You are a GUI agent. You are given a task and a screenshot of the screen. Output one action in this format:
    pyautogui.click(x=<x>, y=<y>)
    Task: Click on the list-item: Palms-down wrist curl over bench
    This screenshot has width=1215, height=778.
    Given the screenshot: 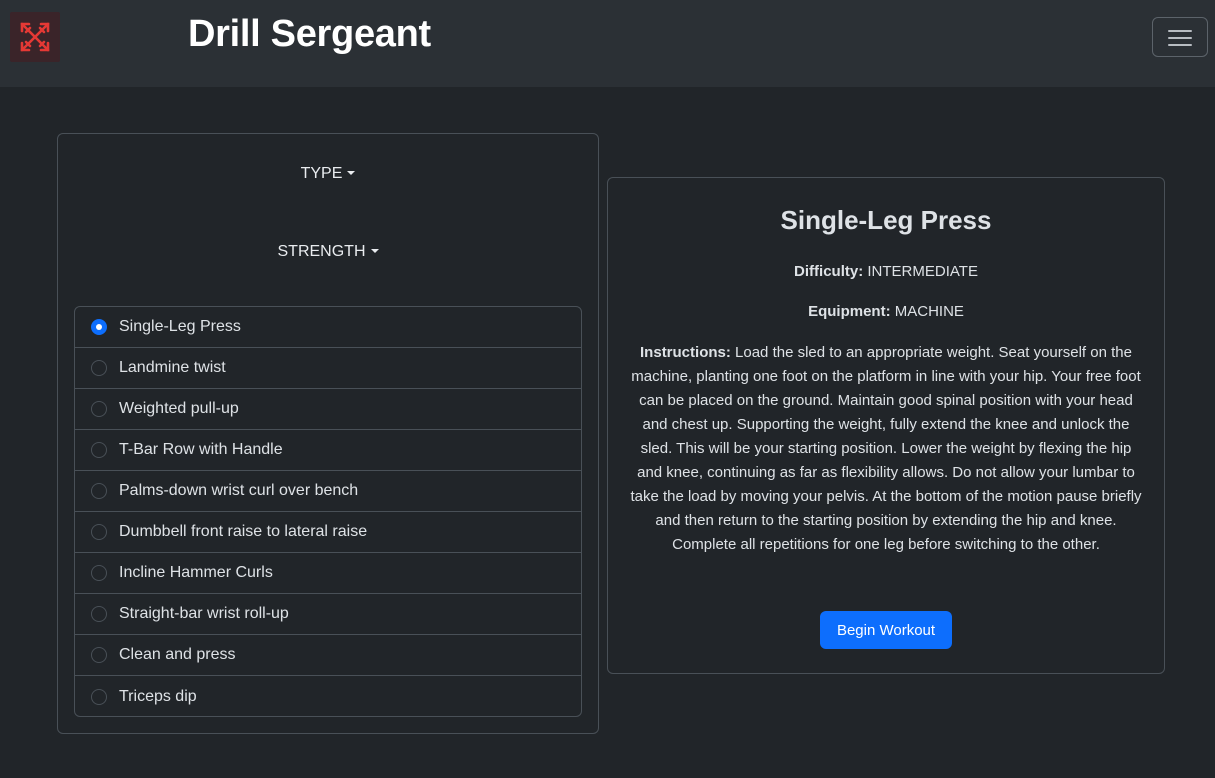 What is the action you would take?
    pyautogui.click(x=328, y=491)
    